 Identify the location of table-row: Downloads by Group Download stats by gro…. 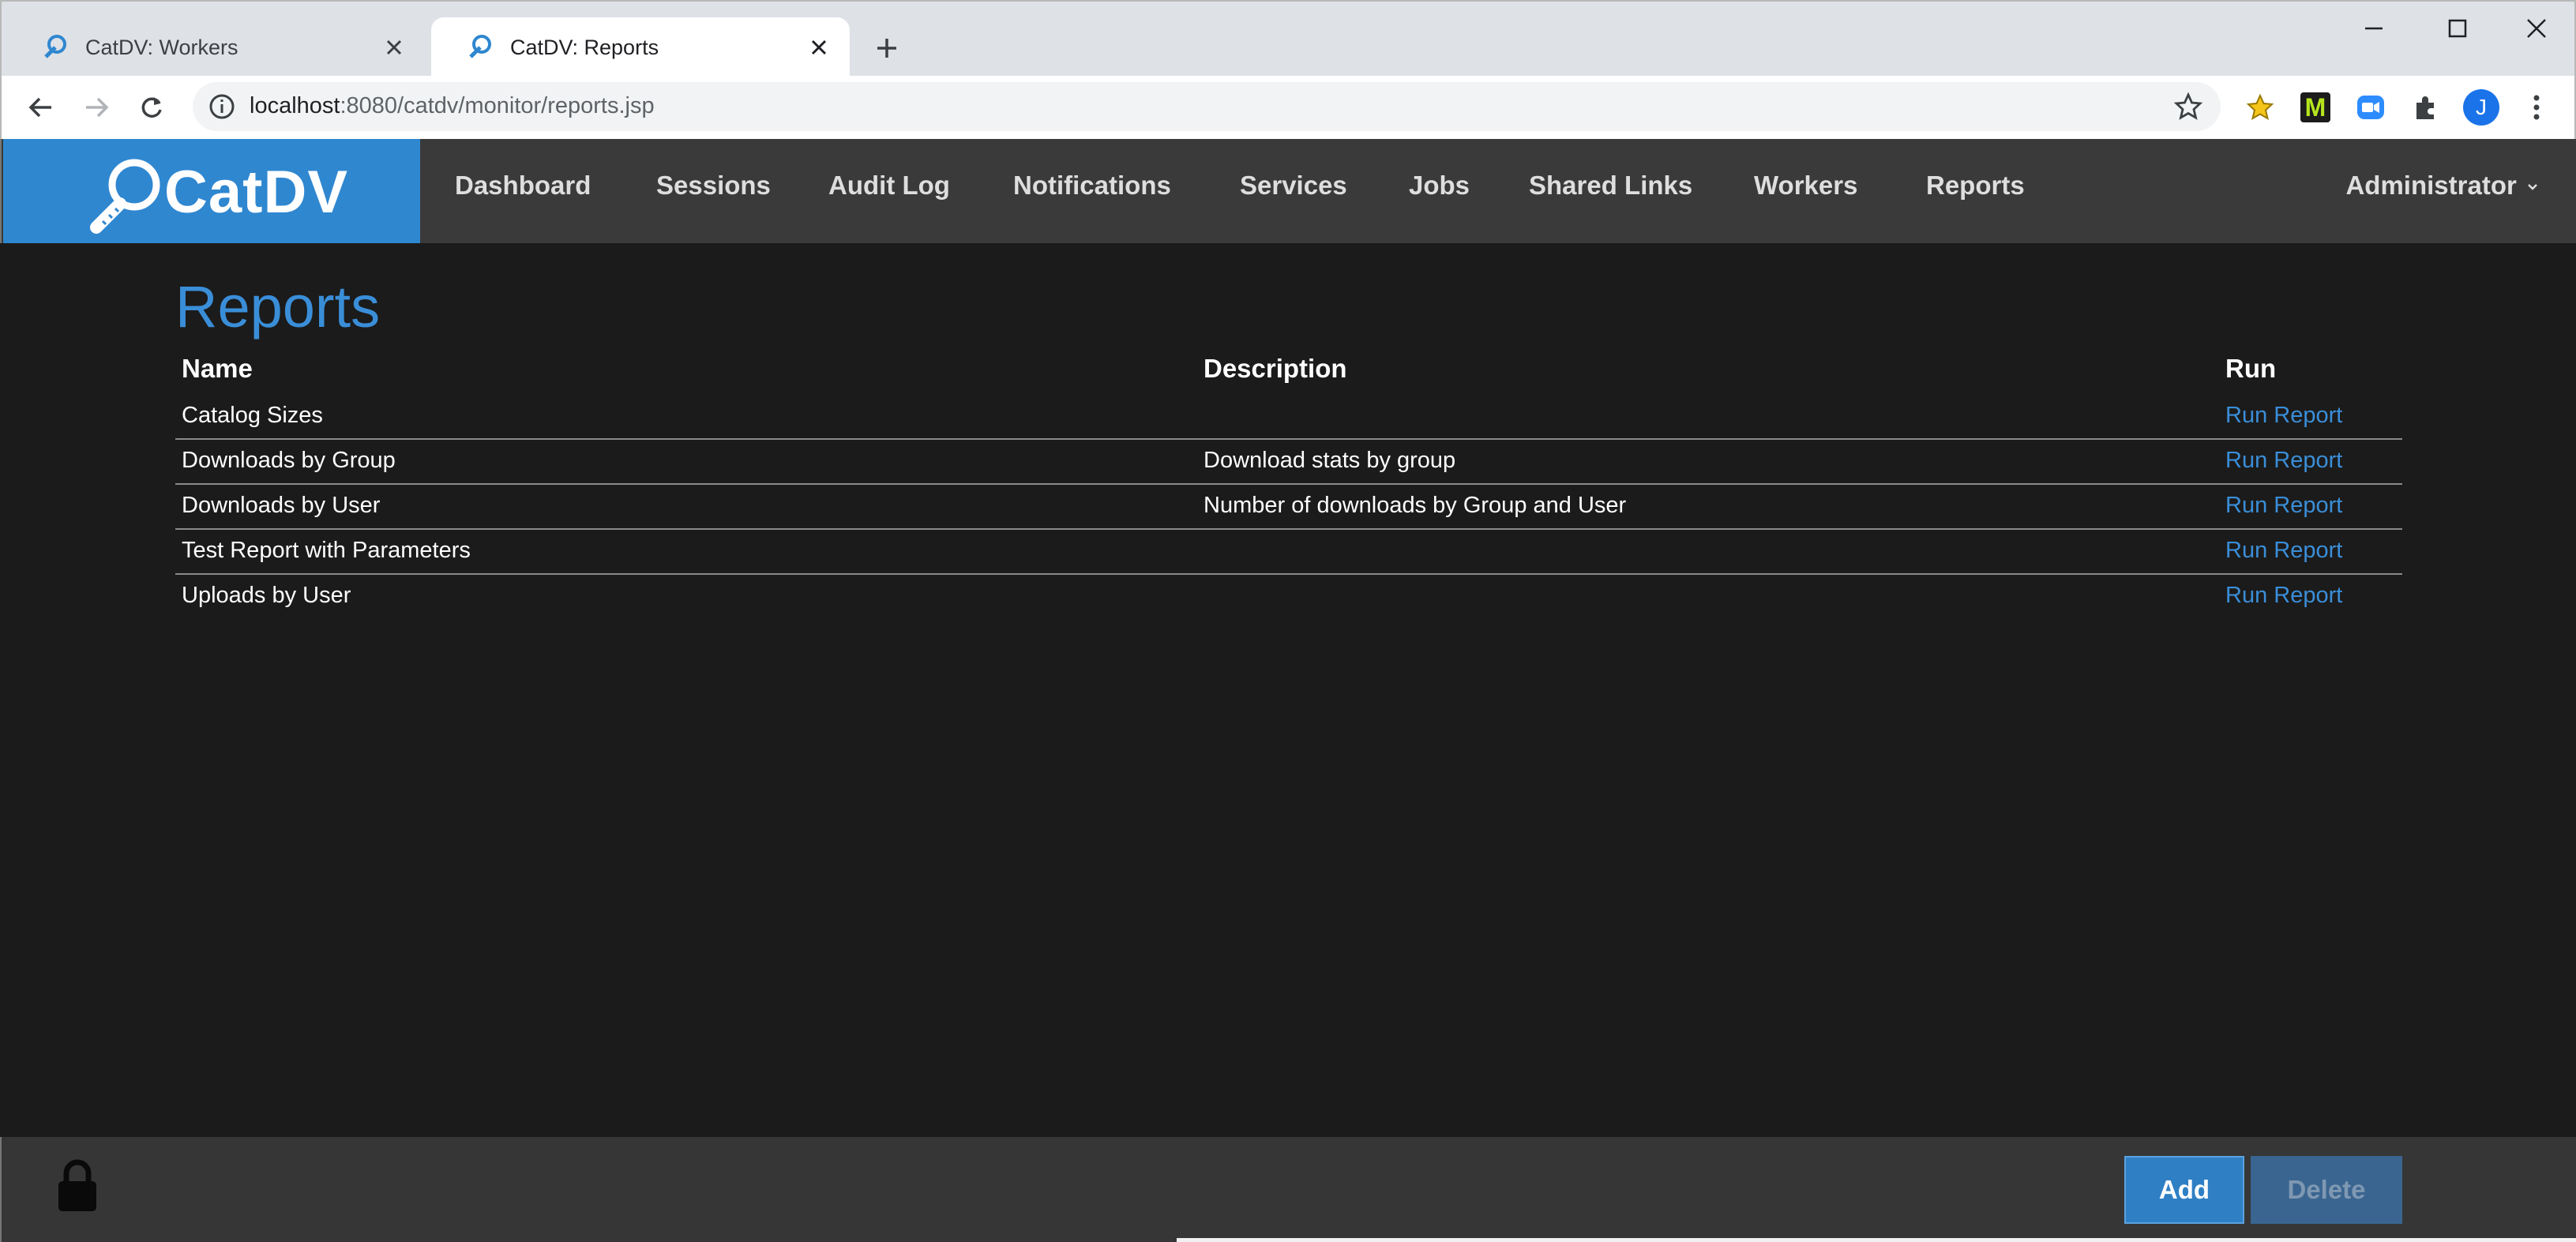
(1288, 462).